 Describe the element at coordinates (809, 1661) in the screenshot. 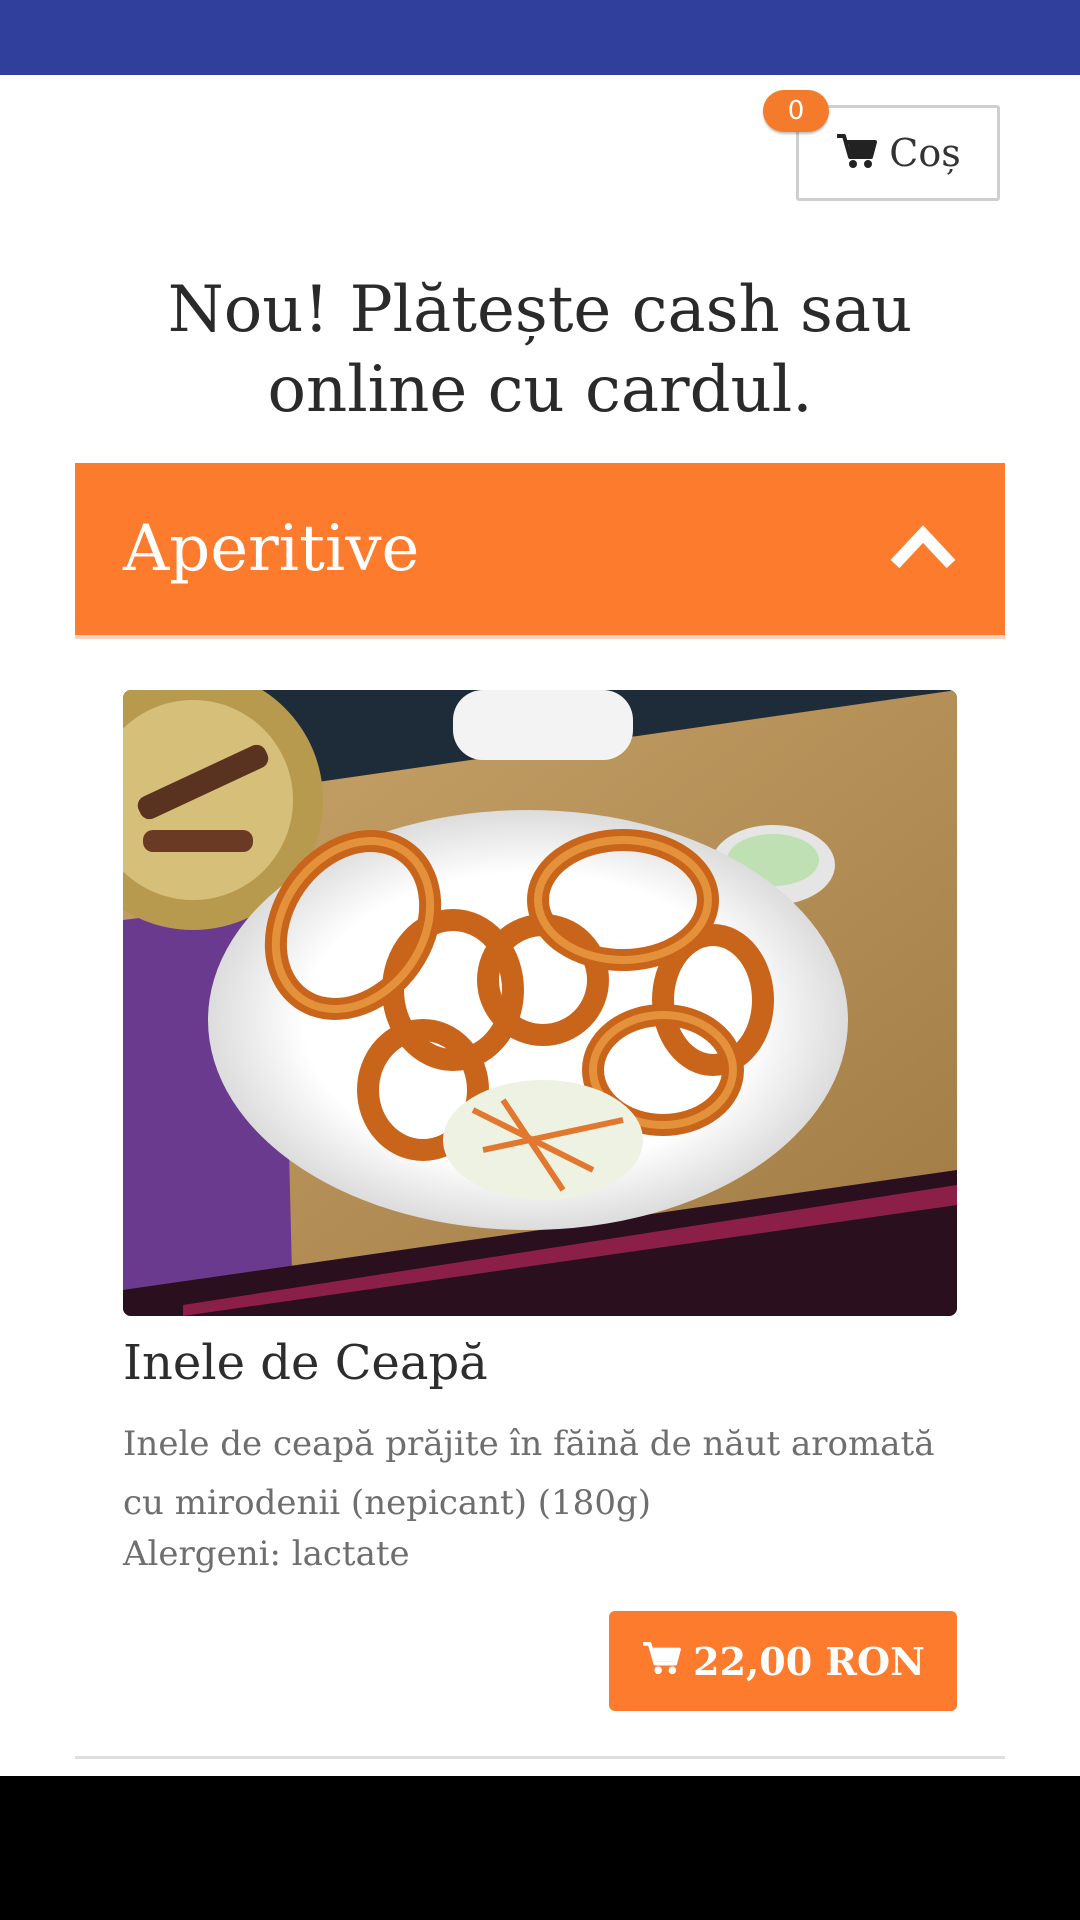

I see `price-label: 22,00 RON` at that location.